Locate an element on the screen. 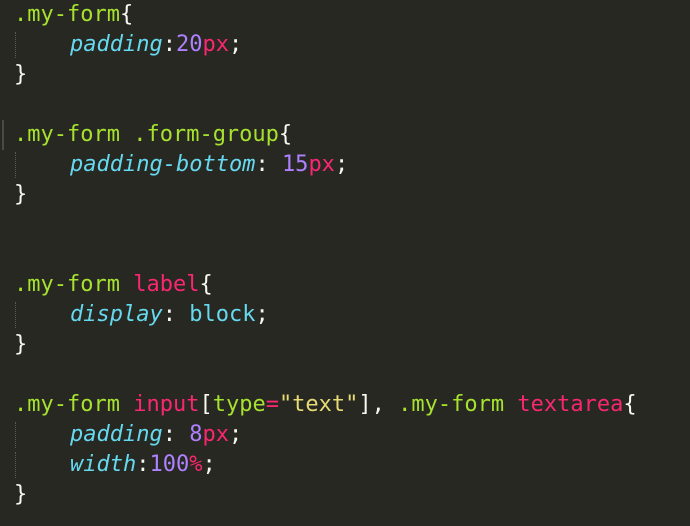 The width and height of the screenshot is (690, 526). code-token: padding-bottom is located at coordinates (163, 164).